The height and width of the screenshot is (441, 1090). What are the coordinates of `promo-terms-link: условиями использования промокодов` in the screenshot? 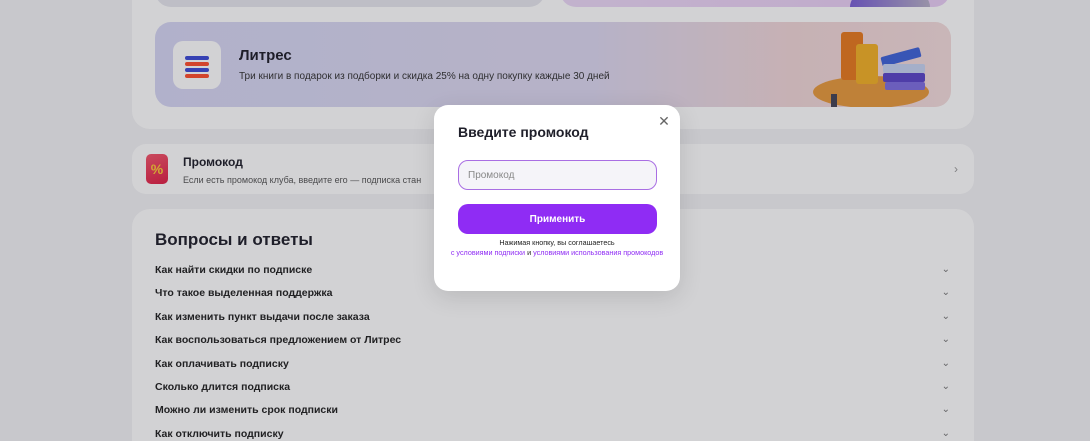 It's located at (598, 252).